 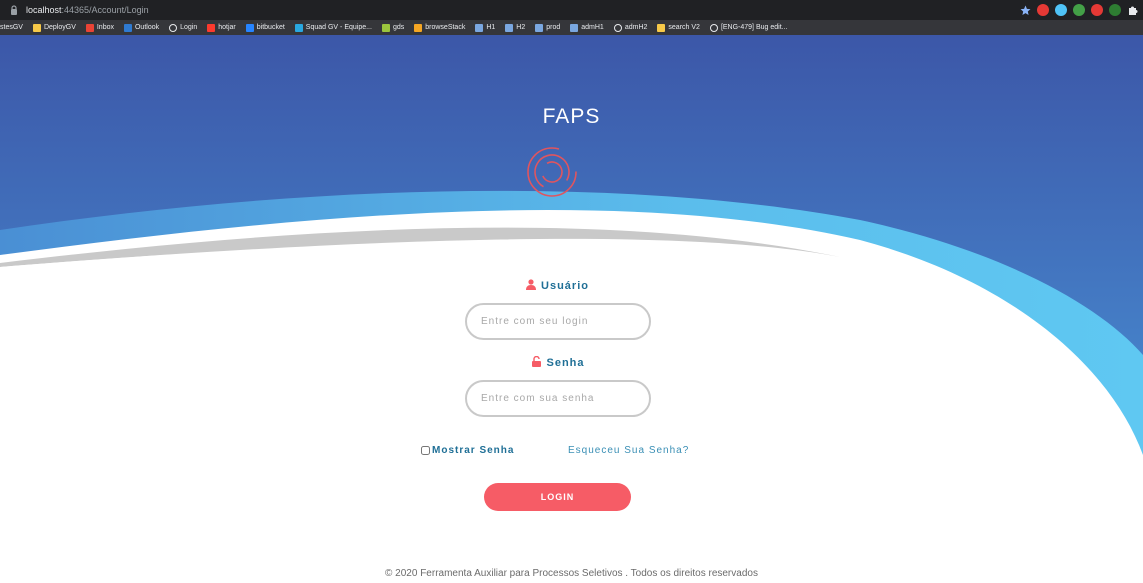 I want to click on password-label: Senha, so click(x=565, y=363).